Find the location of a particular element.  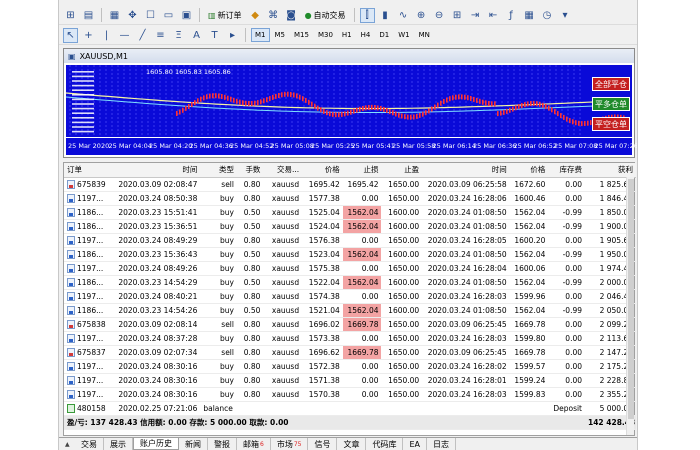

close-long-button: 平多仓单 is located at coordinates (611, 104).